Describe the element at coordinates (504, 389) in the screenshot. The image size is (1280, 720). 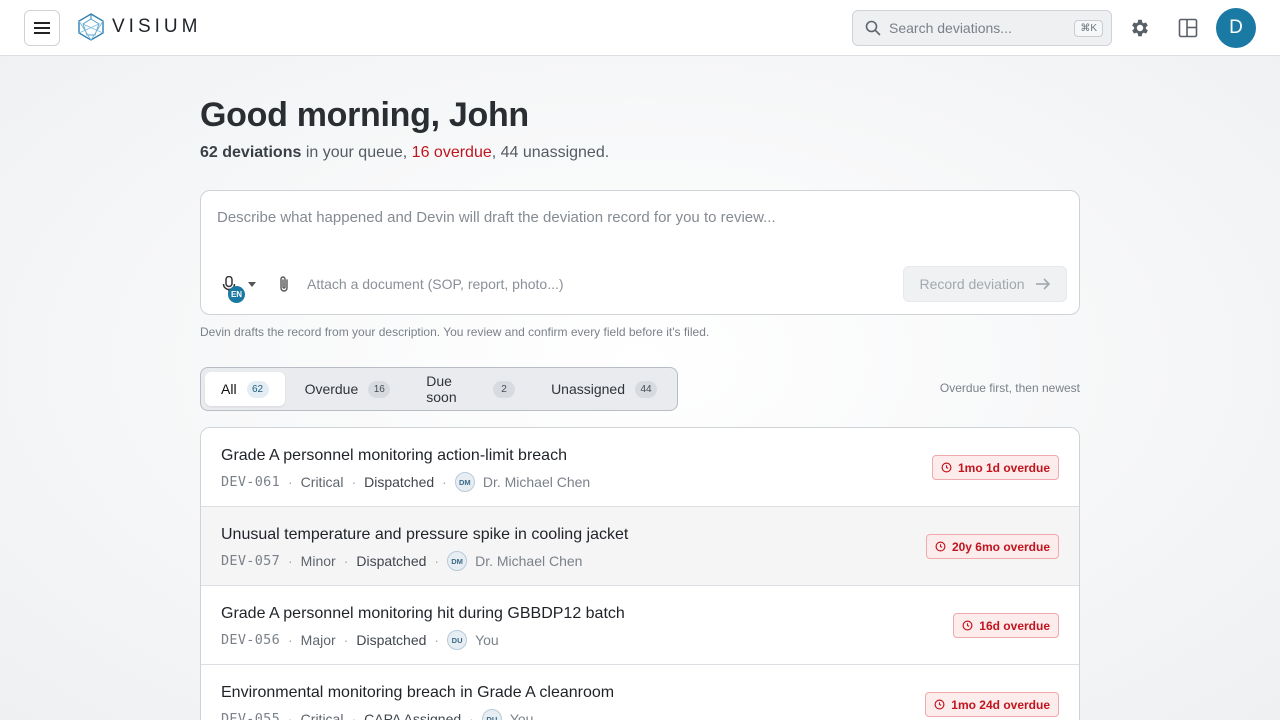
I see `tab-count-badge: 2` at that location.